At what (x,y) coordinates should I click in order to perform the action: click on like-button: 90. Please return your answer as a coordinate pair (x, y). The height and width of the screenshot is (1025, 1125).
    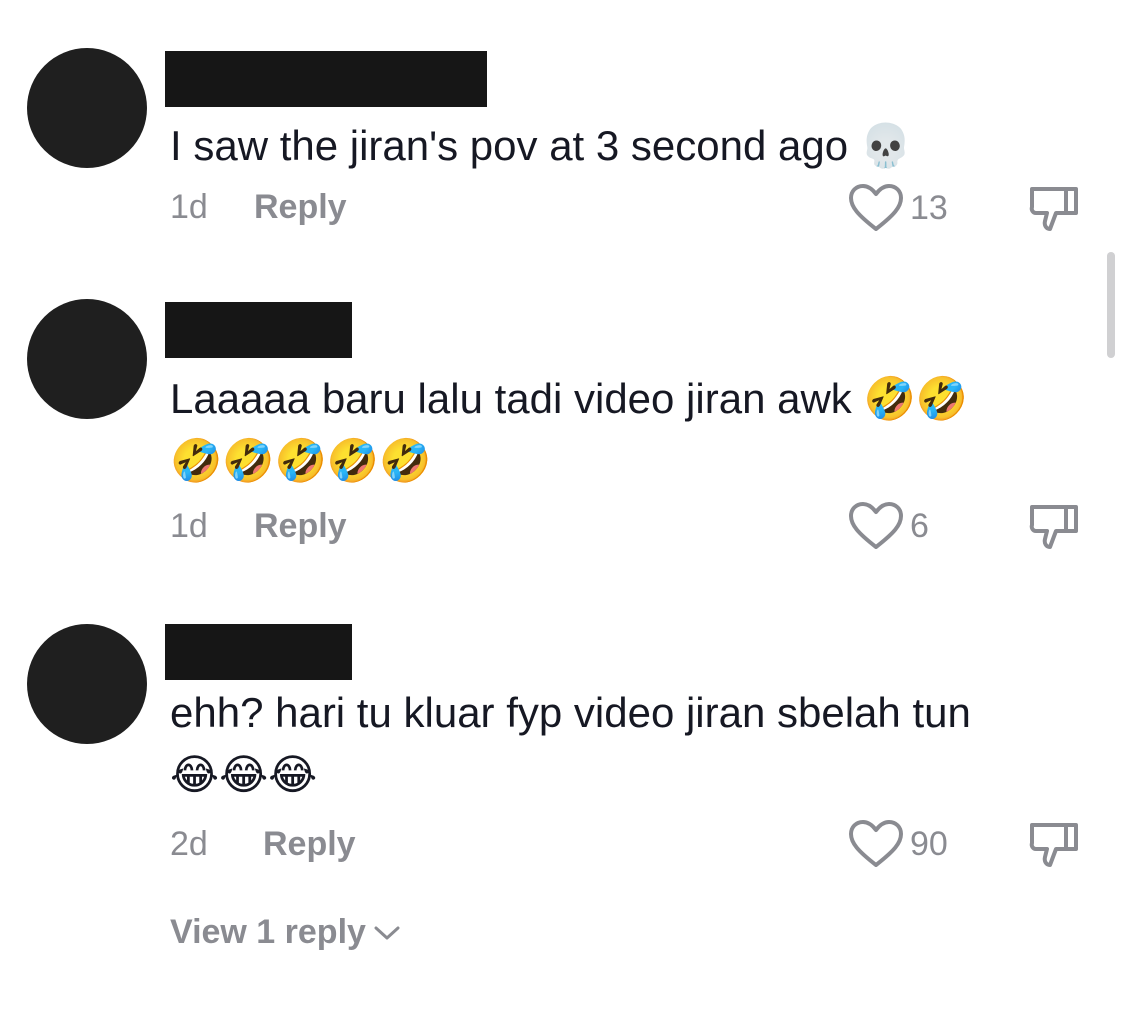
    Looking at the image, I should click on (898, 844).